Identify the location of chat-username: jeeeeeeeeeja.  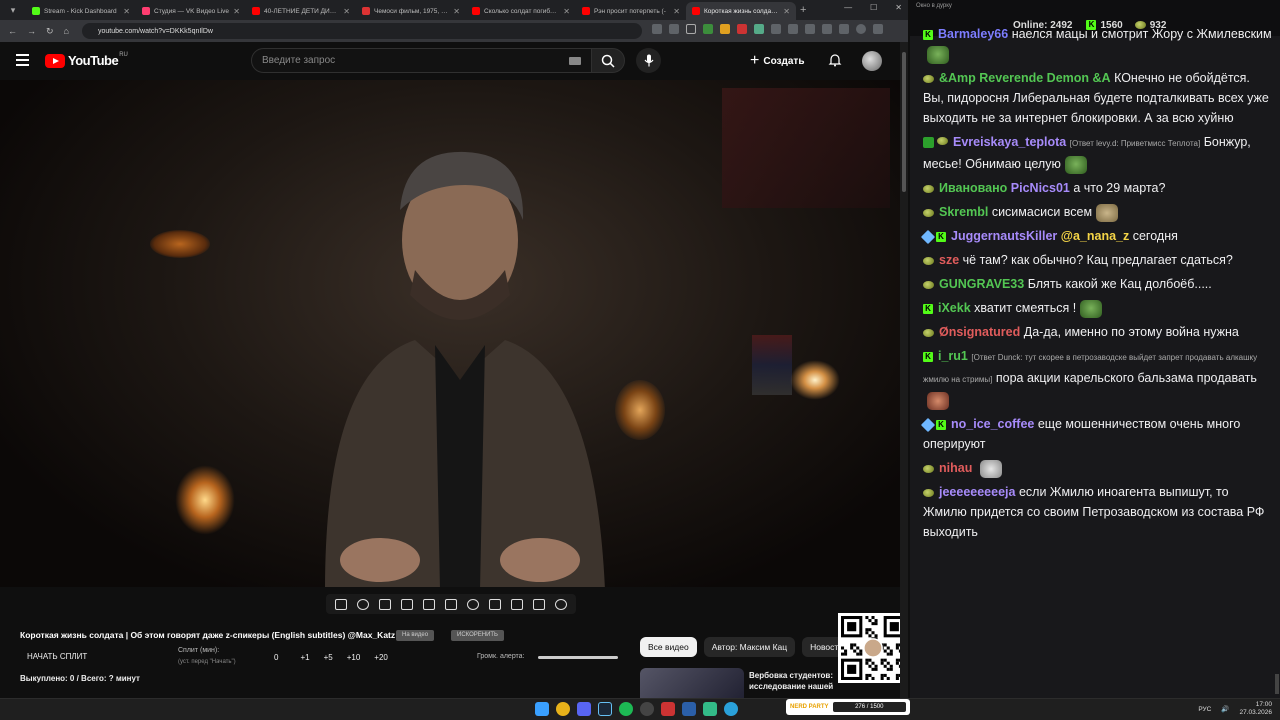
(977, 492).